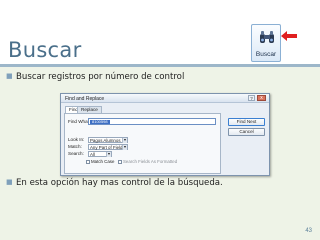  What do you see at coordinates (289, 36) in the screenshot?
I see `red-arrow-icon` at bounding box center [289, 36].